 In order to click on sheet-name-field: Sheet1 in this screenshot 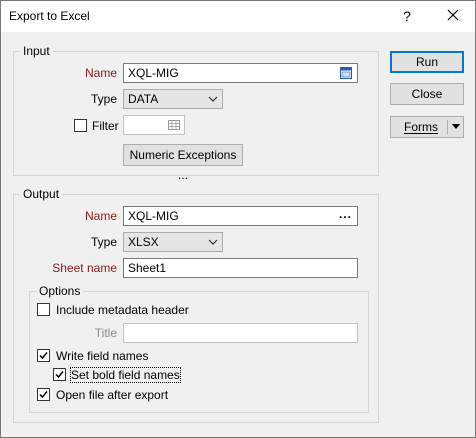, I will do `click(240, 268)`.